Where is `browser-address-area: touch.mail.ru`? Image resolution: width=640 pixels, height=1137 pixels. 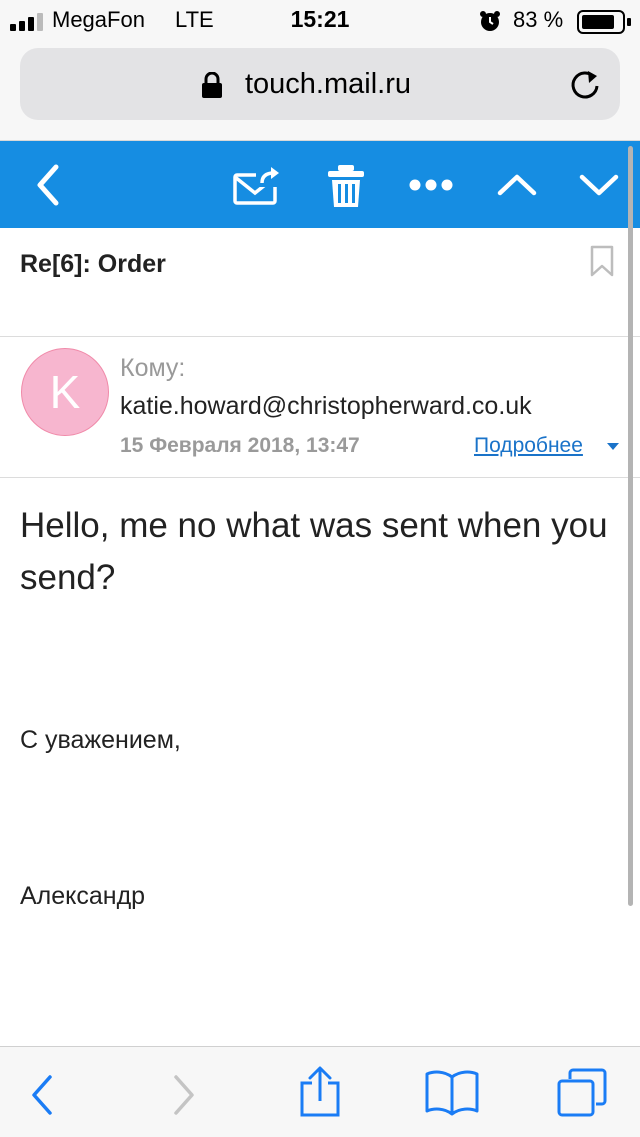
browser-address-area: touch.mail.ru is located at coordinates (320, 92).